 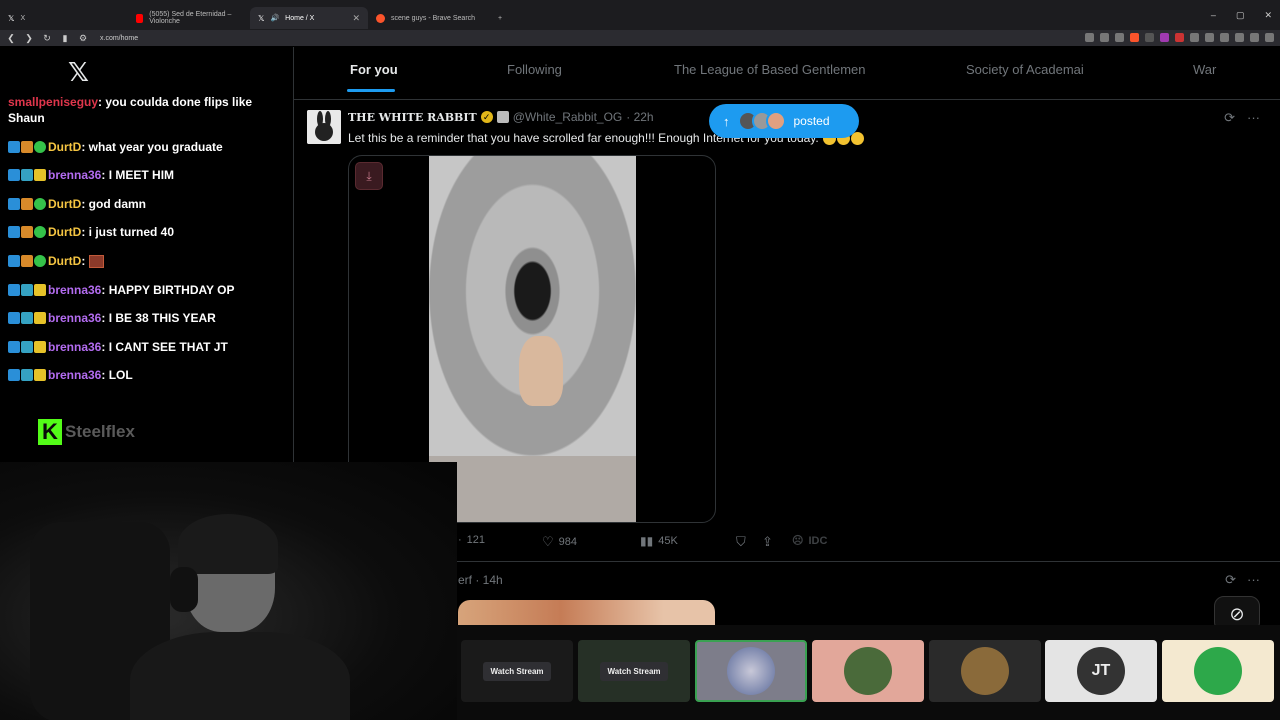 I want to click on stream-thumbnail-bar: Watch Stream Watch Stream JT, so click(x=868, y=672).